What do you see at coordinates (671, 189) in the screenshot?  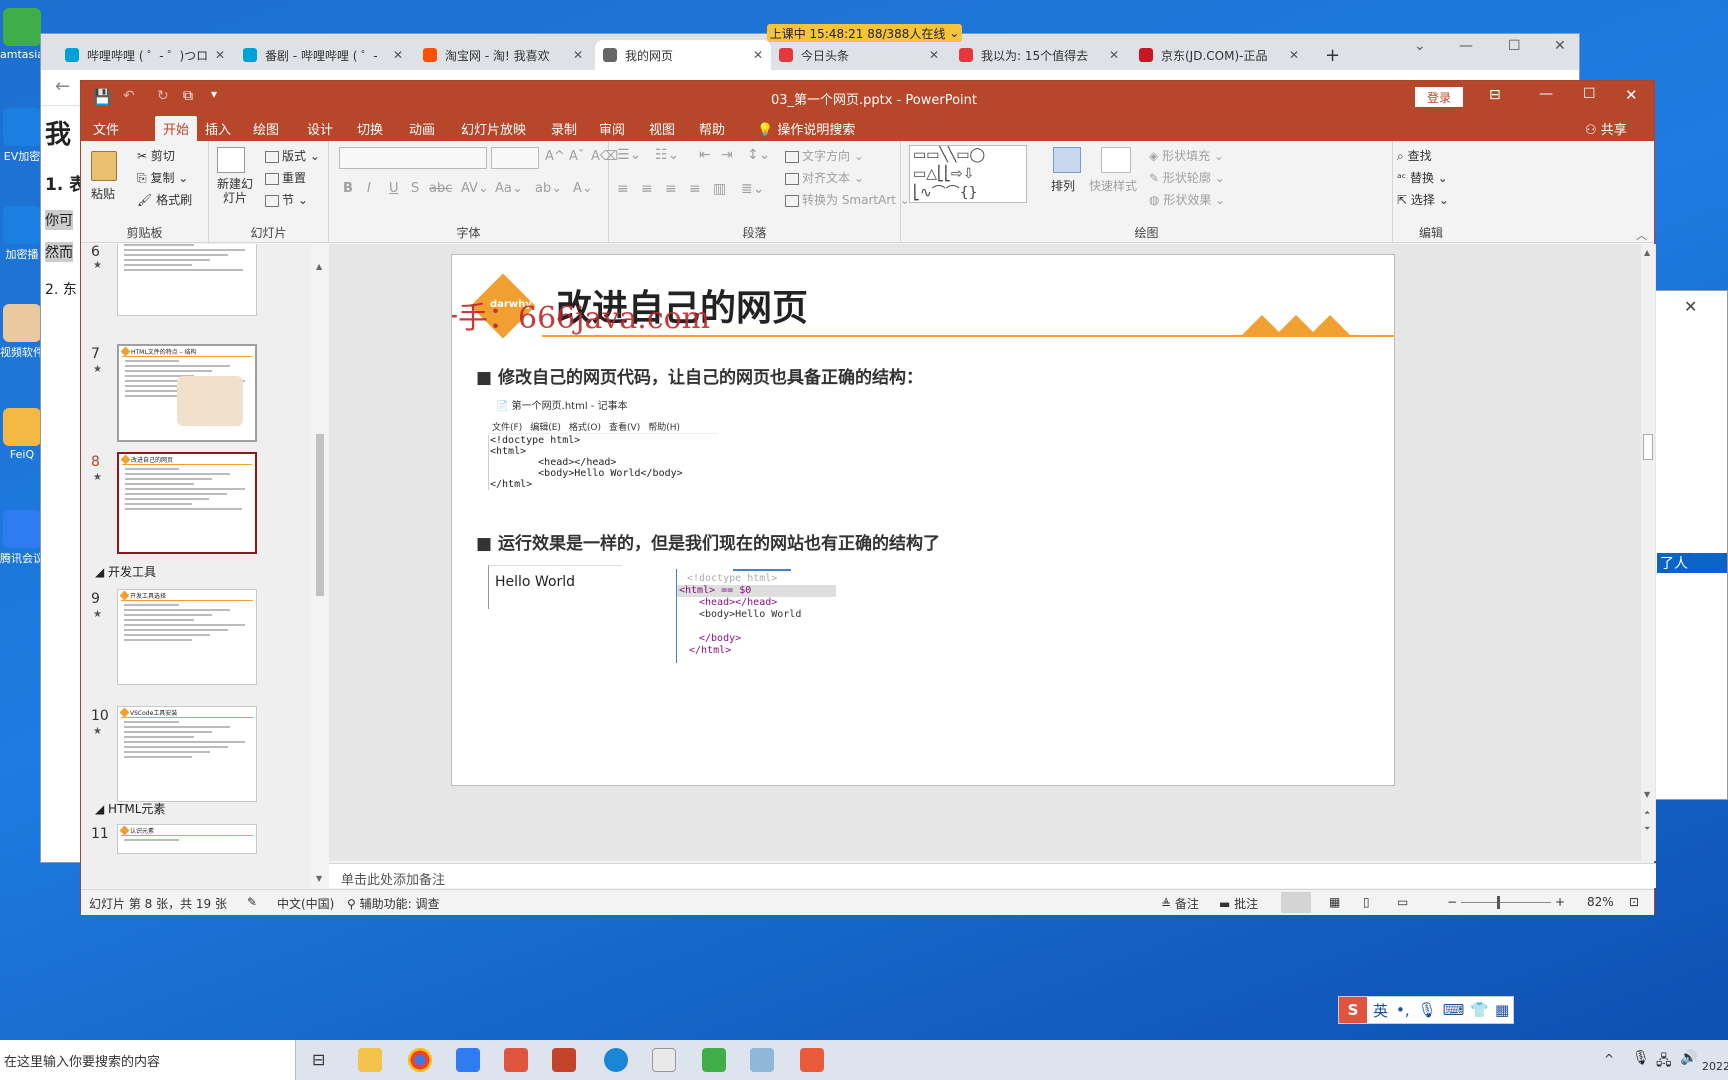 I see `align-right-icon: ≡` at bounding box center [671, 189].